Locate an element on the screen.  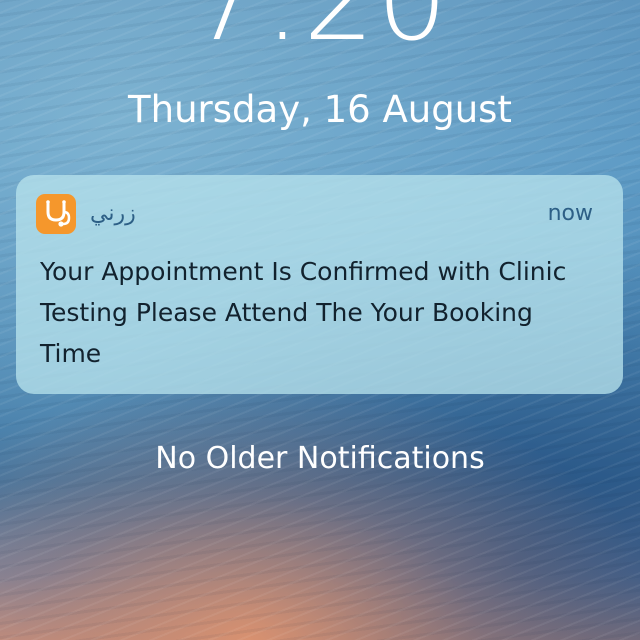
app-name: زرني is located at coordinates (113, 213).